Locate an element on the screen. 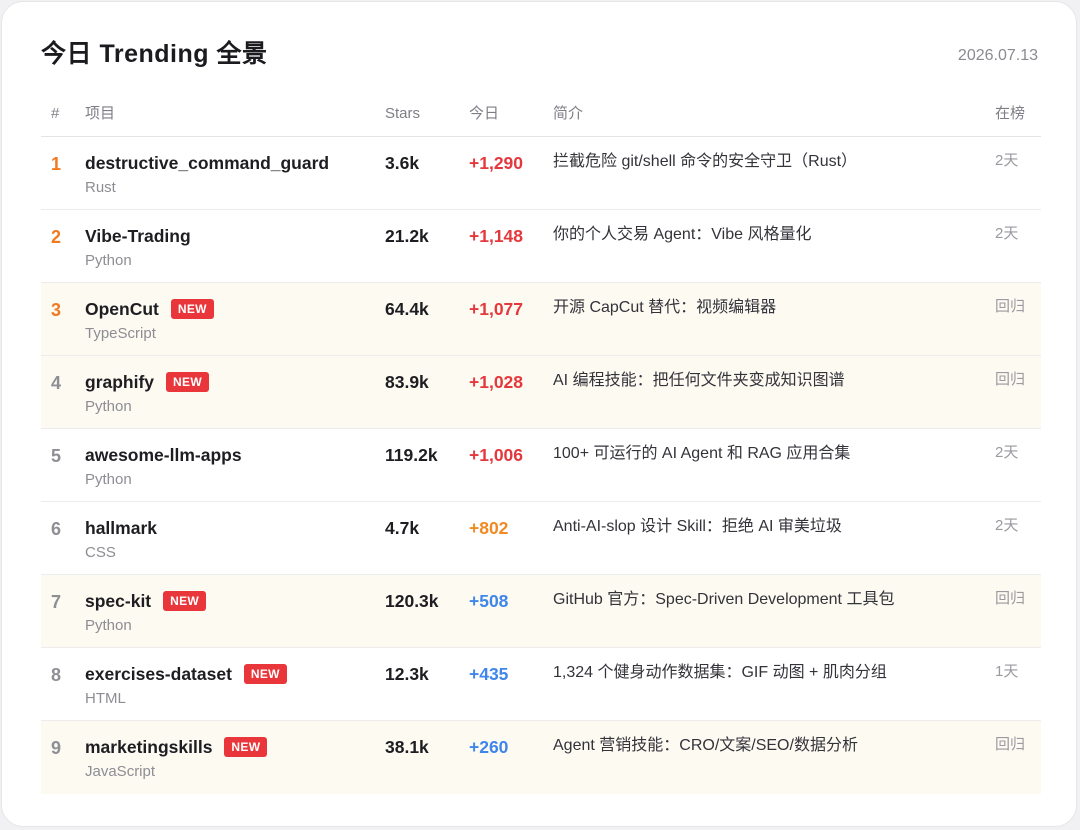 This screenshot has height=830, width=1080. rank-number: 3 is located at coordinates (56, 310).